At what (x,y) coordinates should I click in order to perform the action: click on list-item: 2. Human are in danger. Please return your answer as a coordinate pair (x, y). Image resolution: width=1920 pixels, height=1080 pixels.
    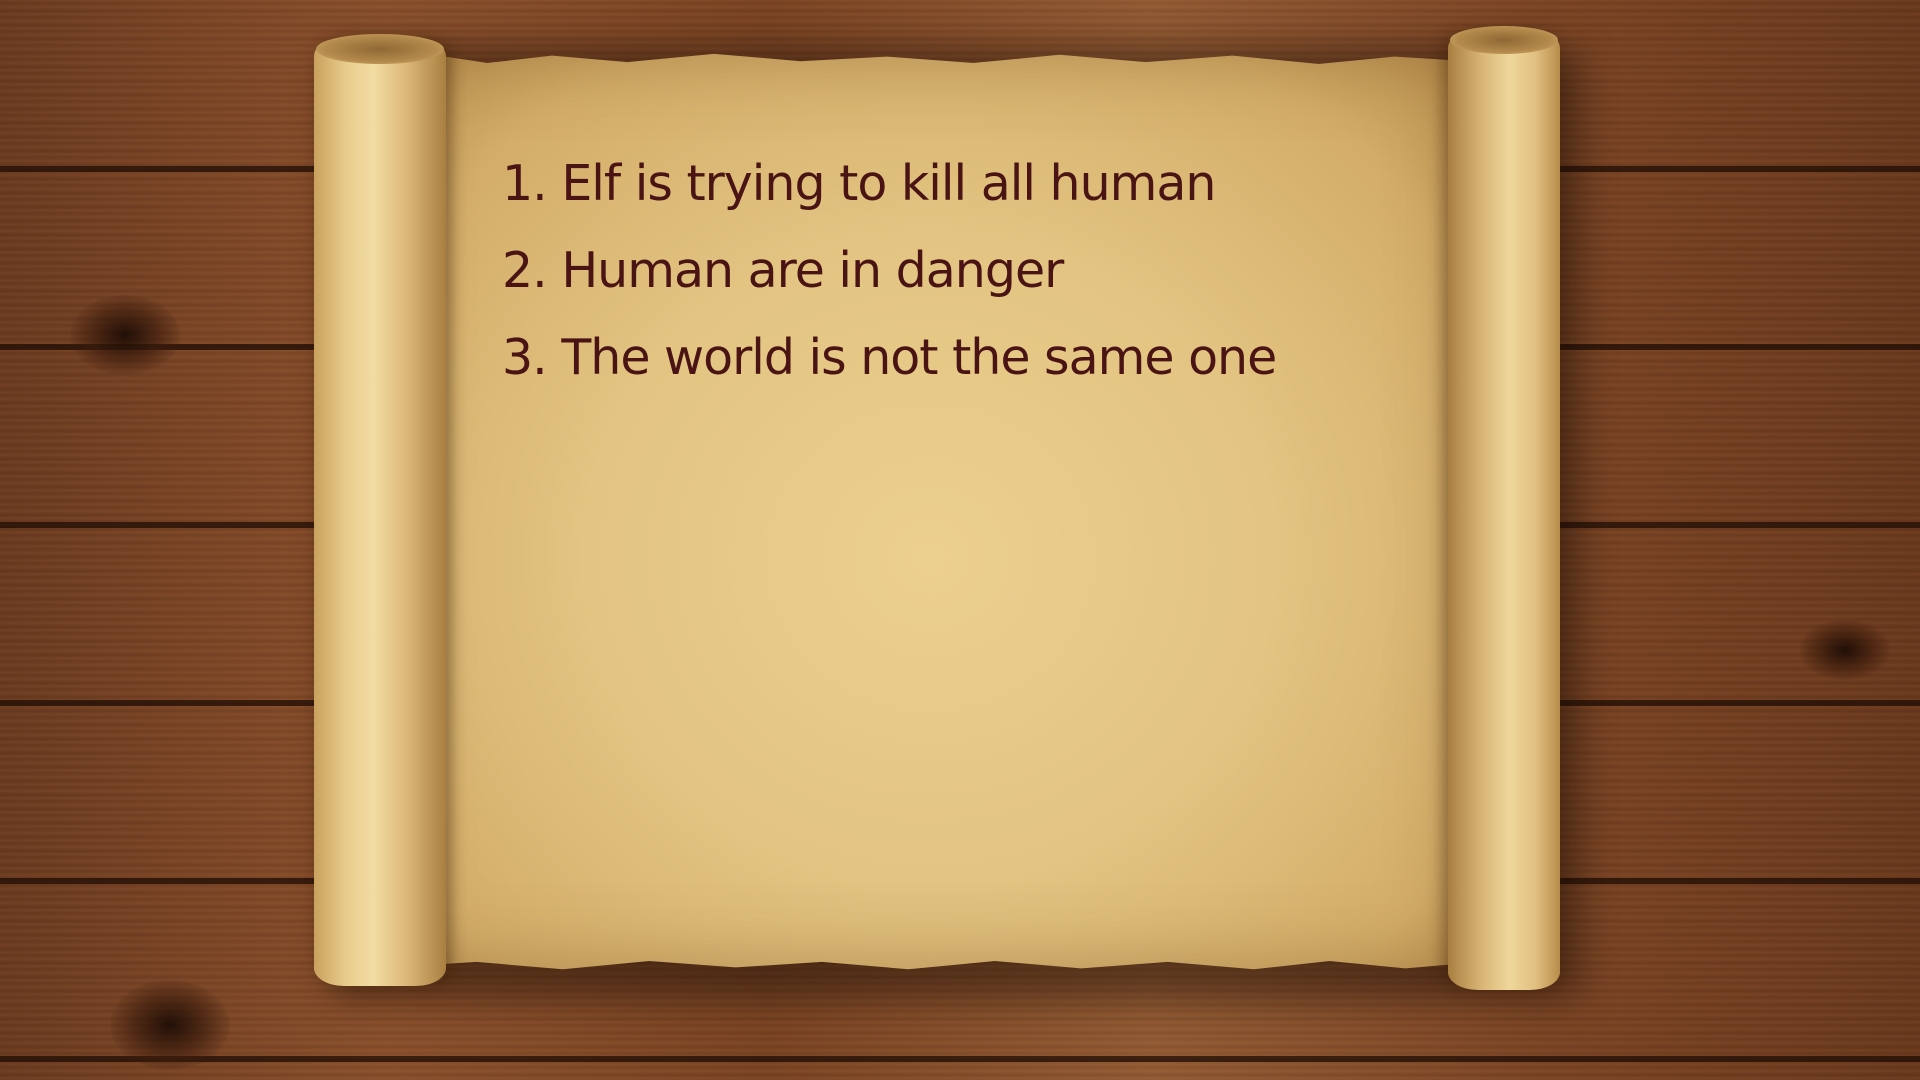
    Looking at the image, I should click on (783, 270).